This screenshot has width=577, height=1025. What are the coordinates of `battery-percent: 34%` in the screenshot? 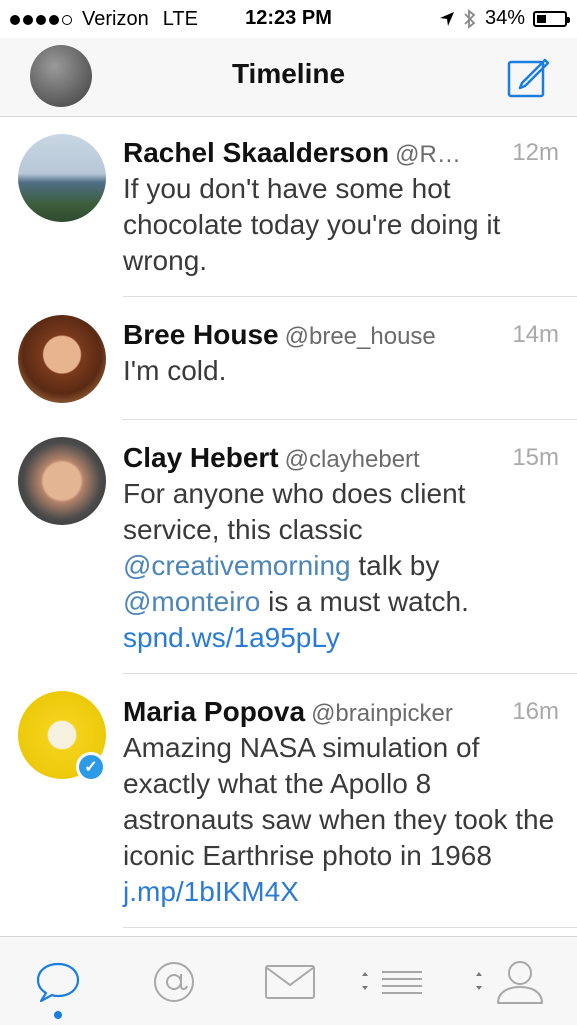 It's located at (504, 18).